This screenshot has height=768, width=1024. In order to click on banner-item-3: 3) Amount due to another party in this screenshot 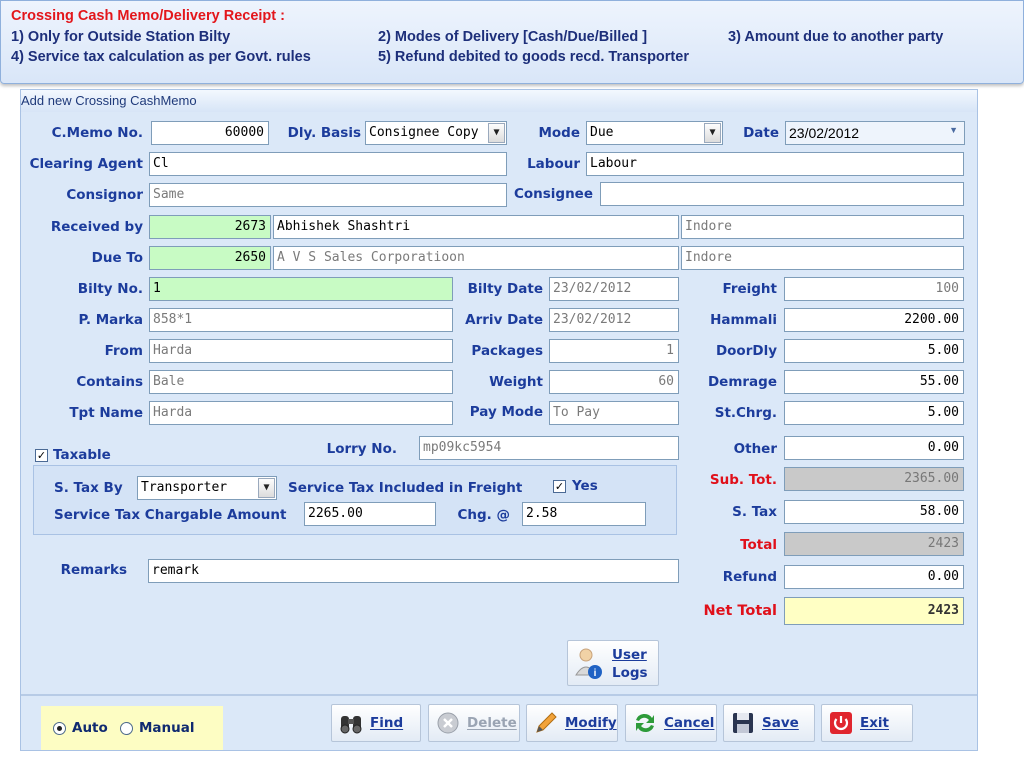, I will do `click(836, 37)`.